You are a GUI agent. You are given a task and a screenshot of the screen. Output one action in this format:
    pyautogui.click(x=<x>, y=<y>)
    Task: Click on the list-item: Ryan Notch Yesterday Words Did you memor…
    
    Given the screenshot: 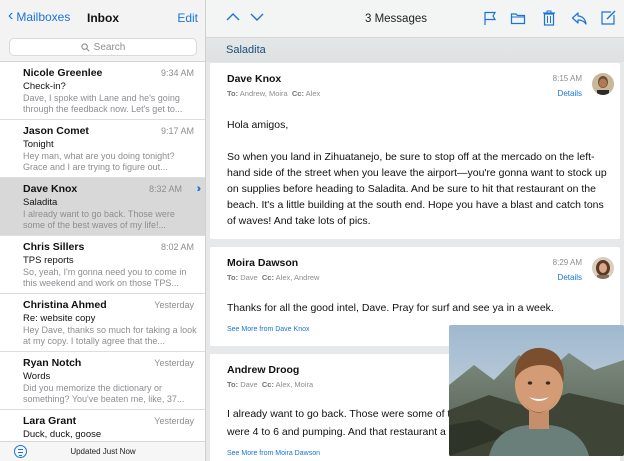 What is the action you would take?
    pyautogui.click(x=102, y=381)
    